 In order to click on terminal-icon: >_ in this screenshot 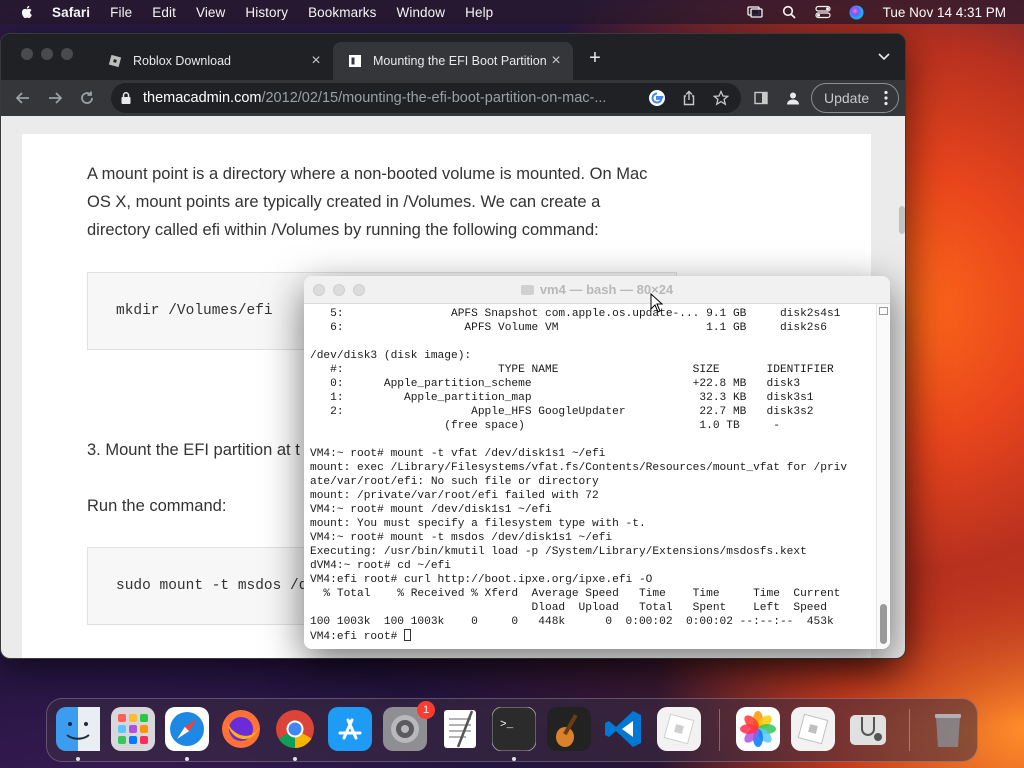, I will do `click(514, 729)`.